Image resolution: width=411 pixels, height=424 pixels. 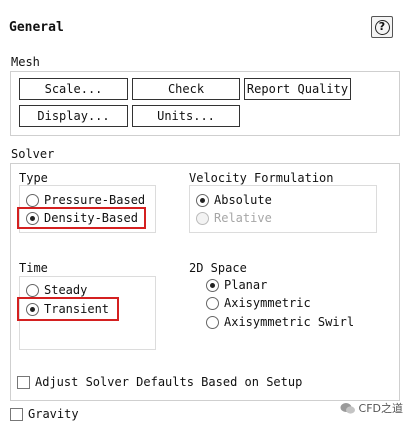 I want to click on radio-absolute: Absolute, so click(x=234, y=200).